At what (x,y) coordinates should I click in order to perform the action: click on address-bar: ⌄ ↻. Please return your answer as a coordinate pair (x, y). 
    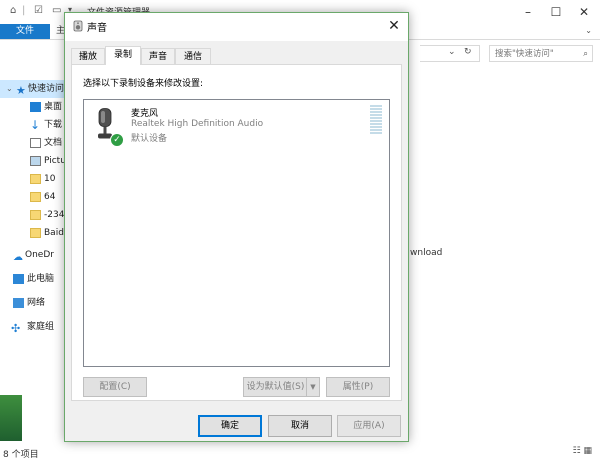
    Looking at the image, I should click on (450, 53).